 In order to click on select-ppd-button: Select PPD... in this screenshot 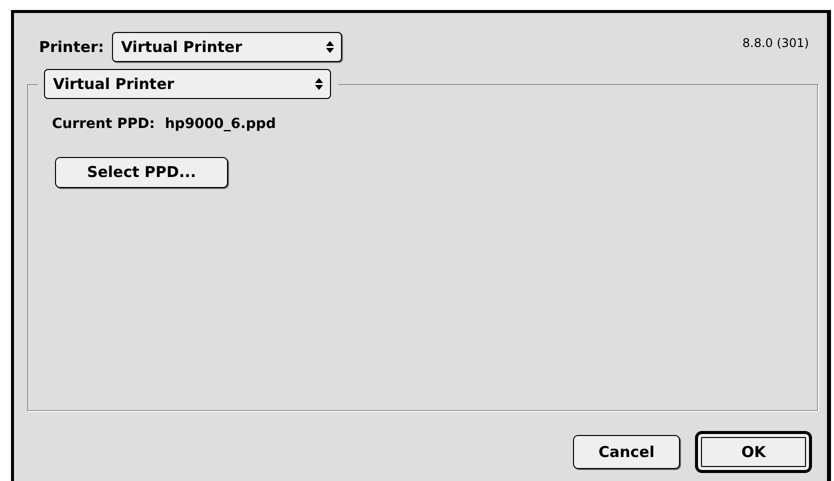, I will do `click(141, 172)`.